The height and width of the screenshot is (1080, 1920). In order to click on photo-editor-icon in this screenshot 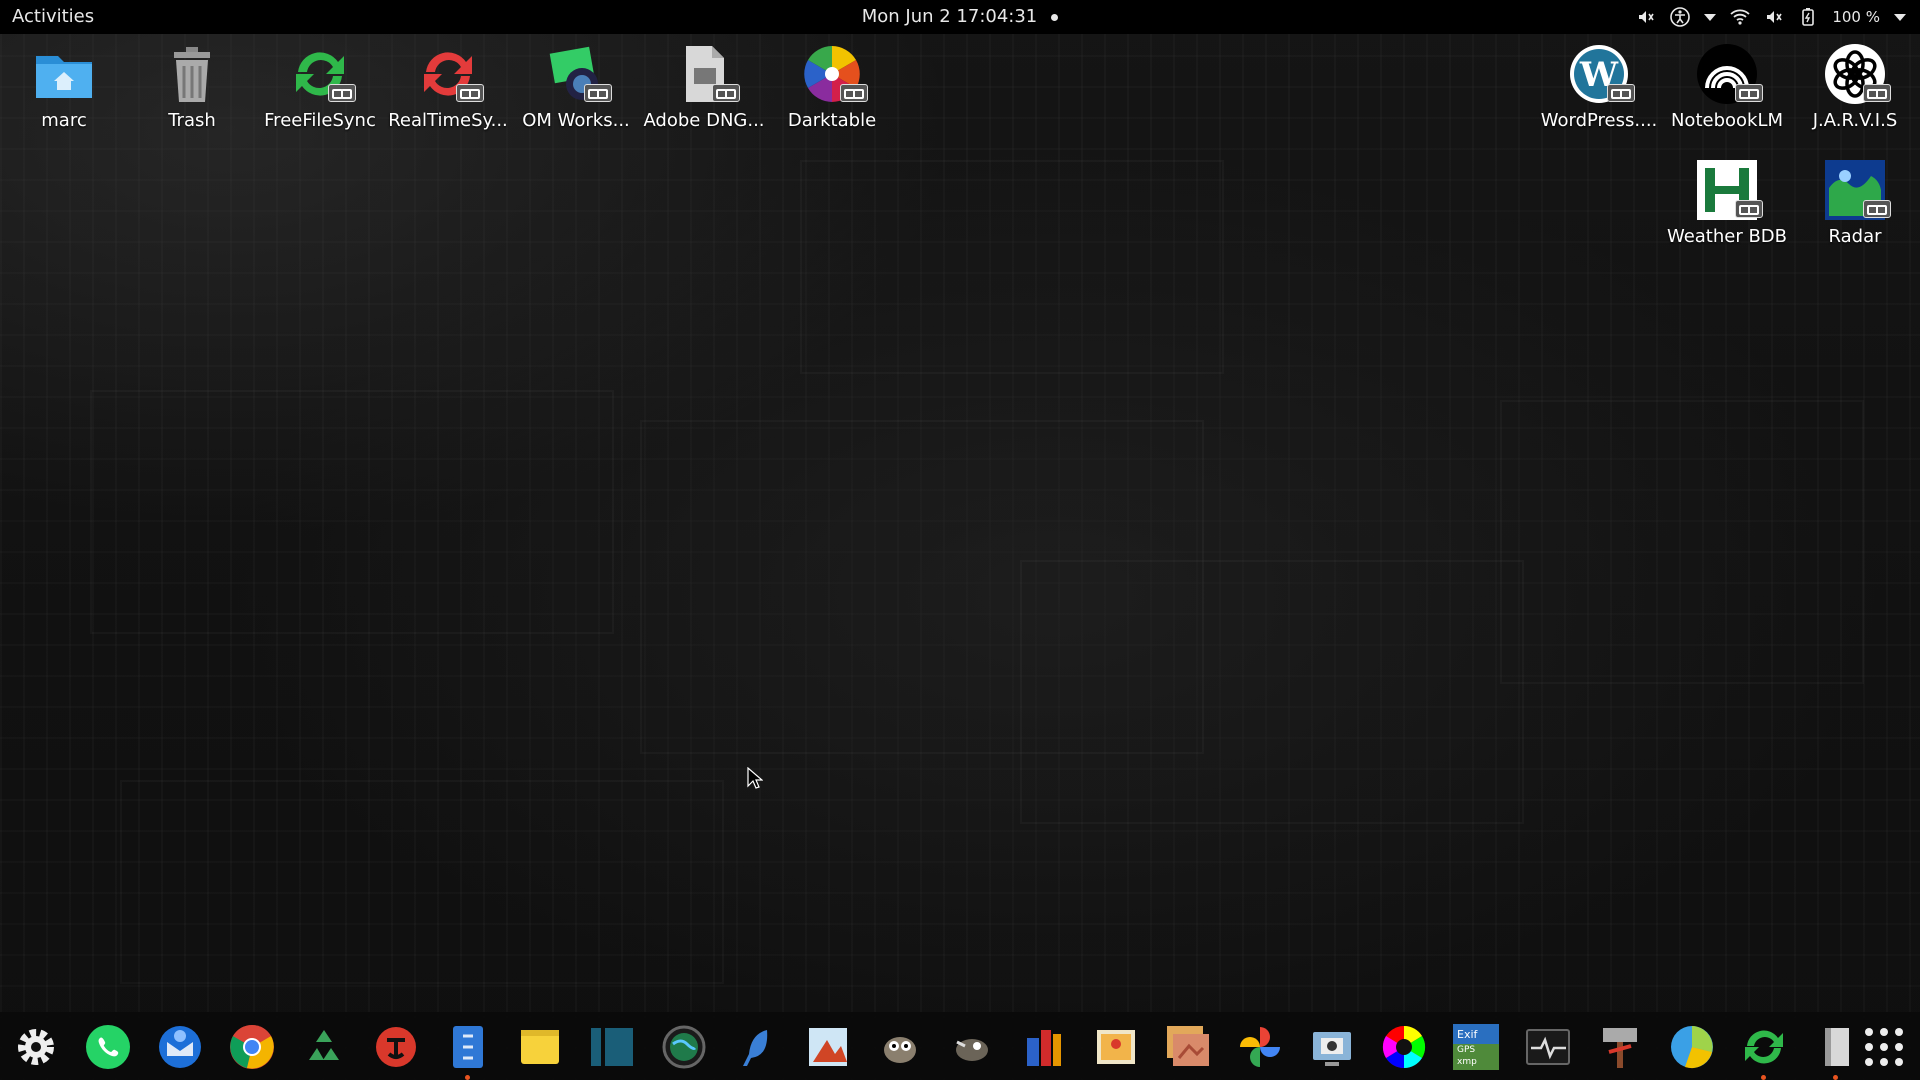, I will do `click(828, 1047)`.